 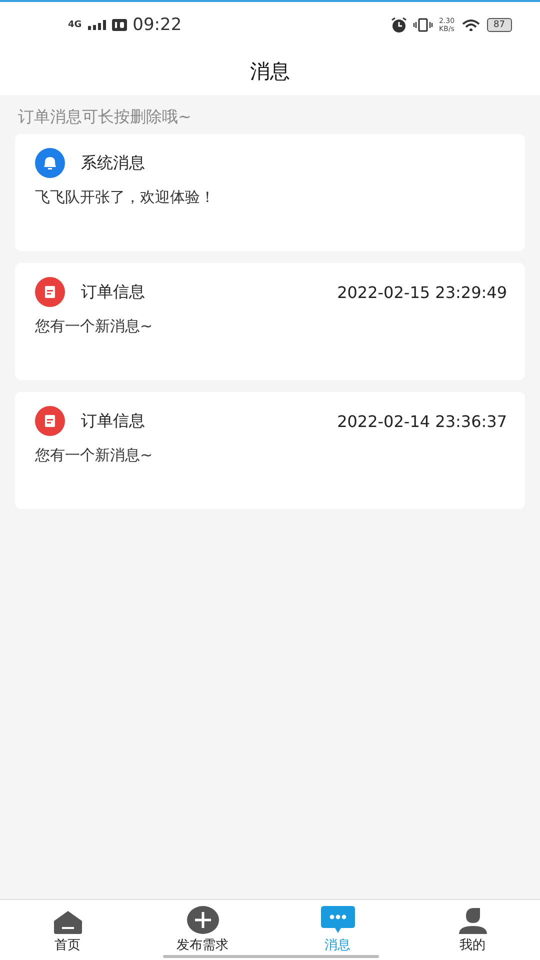 What do you see at coordinates (67, 922) in the screenshot?
I see `home-icon` at bounding box center [67, 922].